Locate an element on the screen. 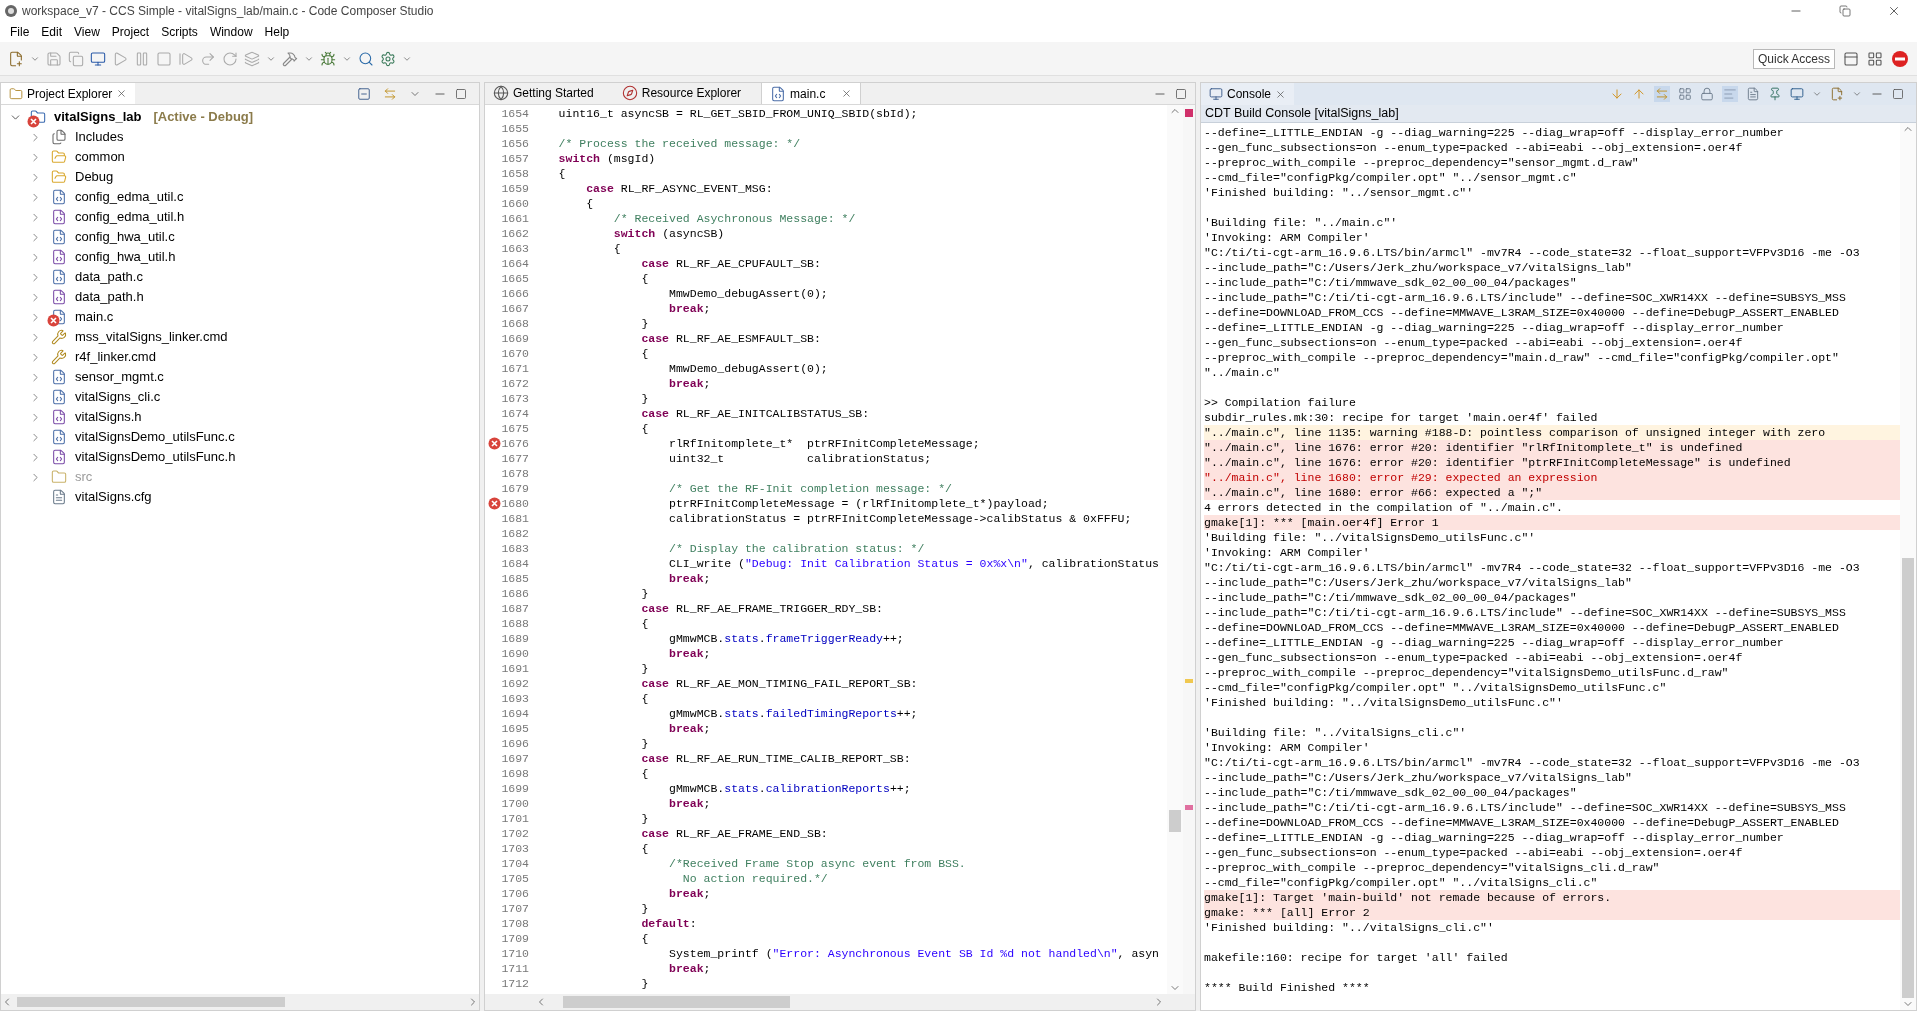 The height and width of the screenshot is (1011, 1917). console-tab: Console is located at coordinates (1248, 94).